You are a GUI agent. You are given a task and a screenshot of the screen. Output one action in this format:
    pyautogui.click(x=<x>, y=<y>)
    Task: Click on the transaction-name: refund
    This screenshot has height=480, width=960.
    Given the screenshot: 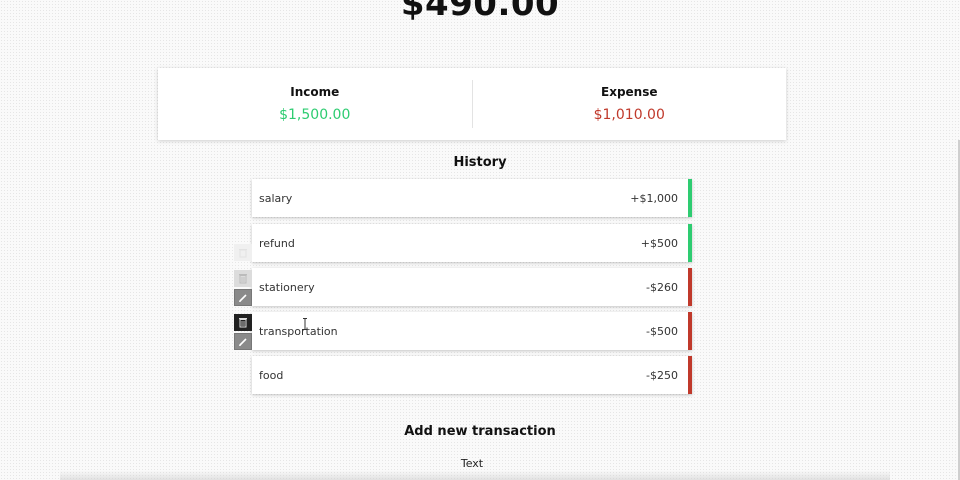 What is the action you would take?
    pyautogui.click(x=277, y=243)
    